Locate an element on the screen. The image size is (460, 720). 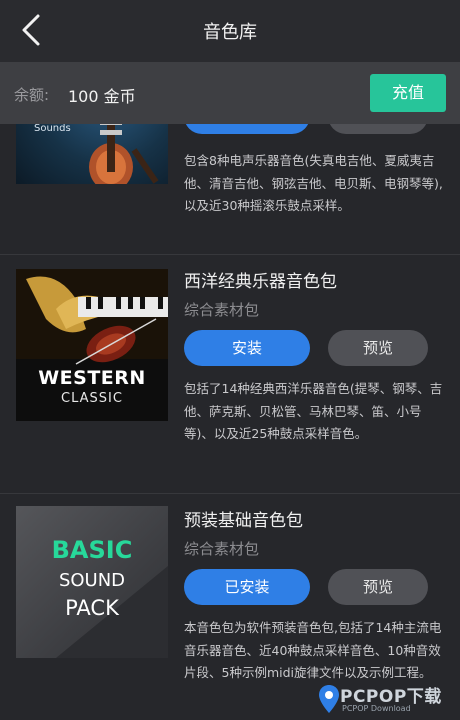
install-button is located at coordinates (247, 129).